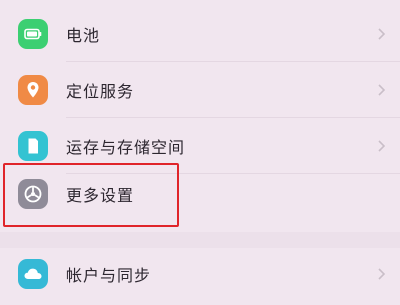  Describe the element at coordinates (126, 147) in the screenshot. I see `settings-item-label: 运存与存储空间` at that location.